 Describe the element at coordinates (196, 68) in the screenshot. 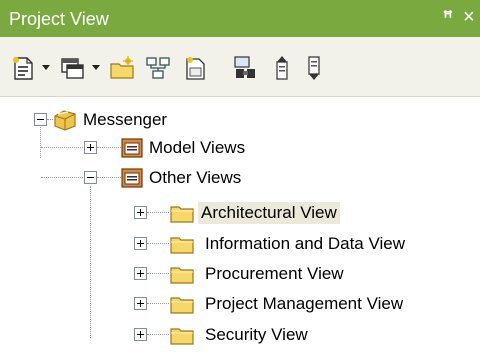

I see `new-model-icon` at that location.